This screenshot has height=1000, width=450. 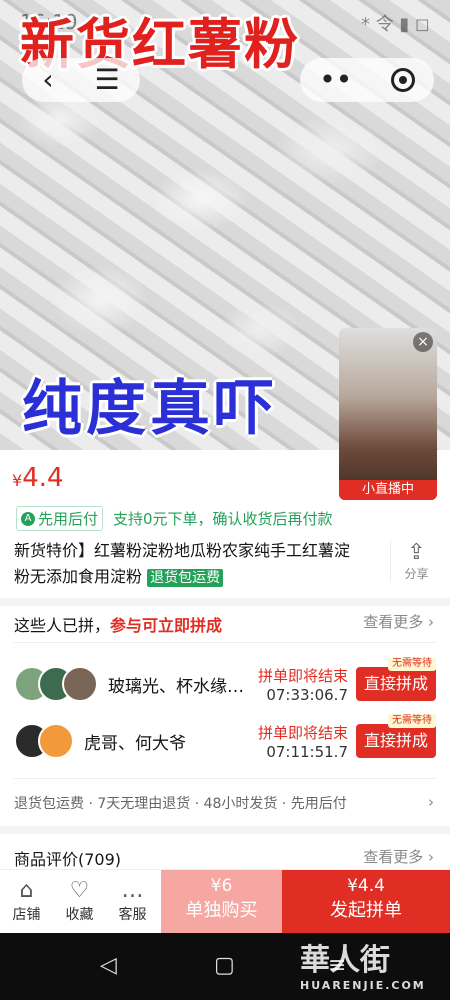 What do you see at coordinates (180, 803) in the screenshot?
I see `service-row: 退货包运费 · 7天无理由退货 · 48小时发货 · 先用后付` at bounding box center [180, 803].